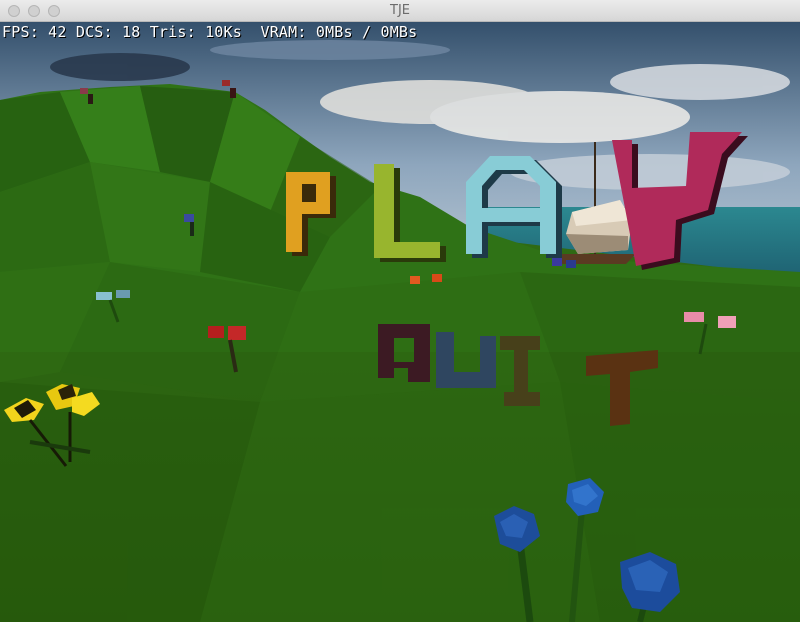 Image resolution: width=800 pixels, height=622 pixels. What do you see at coordinates (519, 374) in the screenshot?
I see `quit-button: QUIT` at bounding box center [519, 374].